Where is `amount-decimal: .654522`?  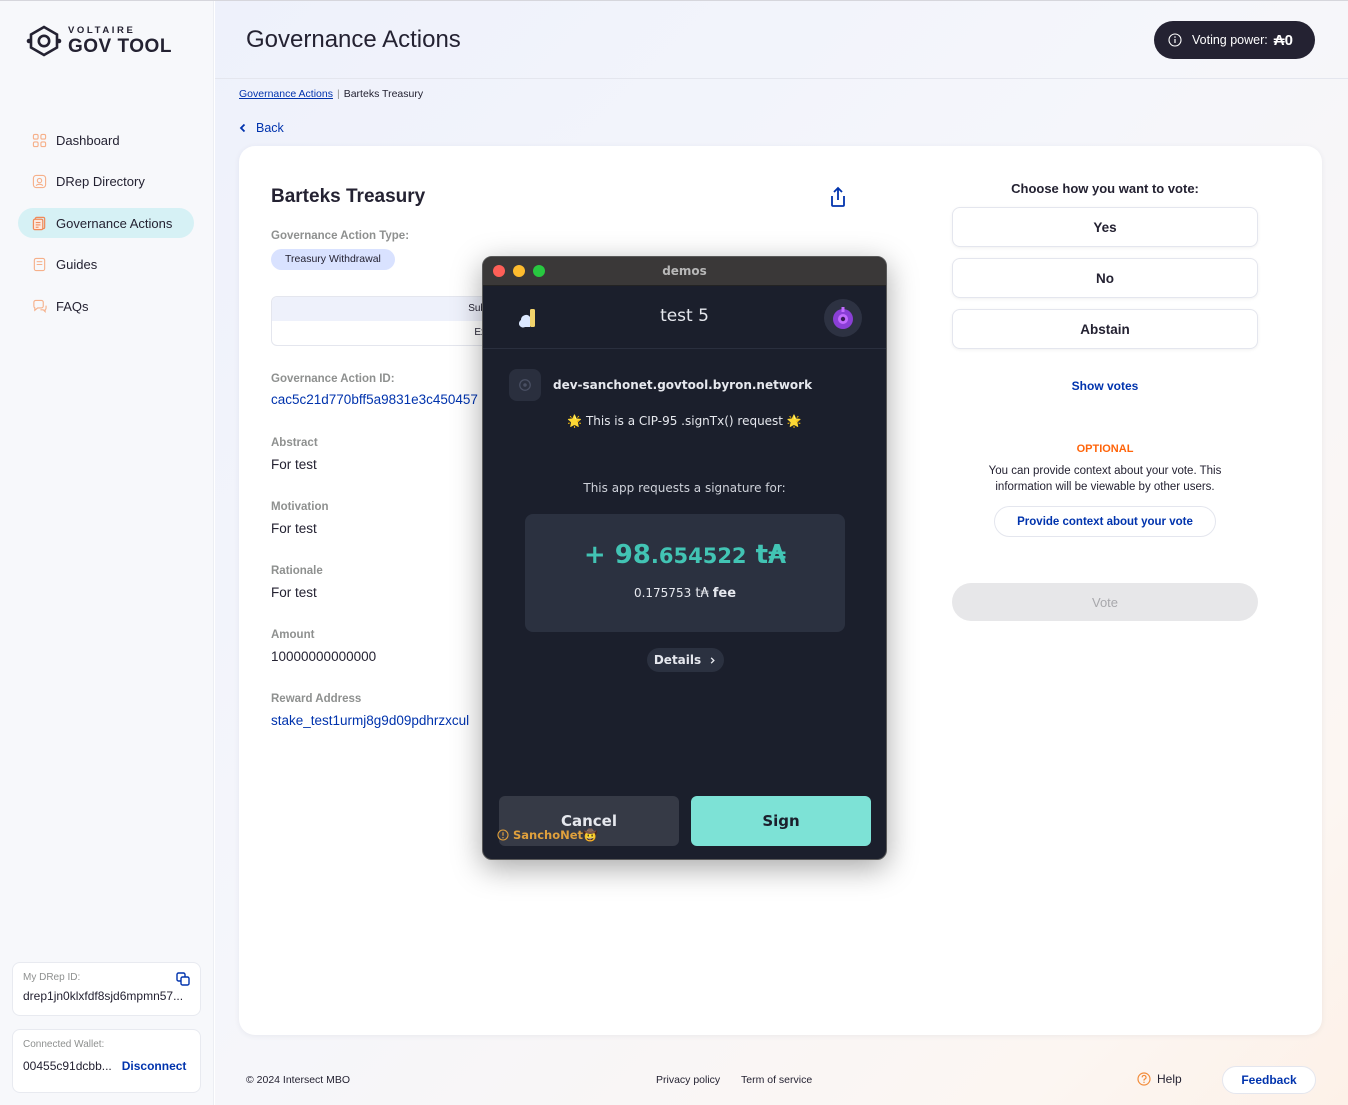 amount-decimal: .654522 is located at coordinates (698, 556).